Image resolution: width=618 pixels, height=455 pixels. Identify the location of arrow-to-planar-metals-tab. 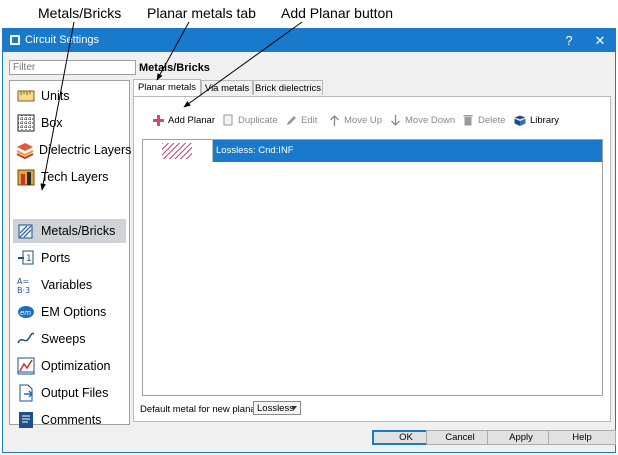
(173, 51).